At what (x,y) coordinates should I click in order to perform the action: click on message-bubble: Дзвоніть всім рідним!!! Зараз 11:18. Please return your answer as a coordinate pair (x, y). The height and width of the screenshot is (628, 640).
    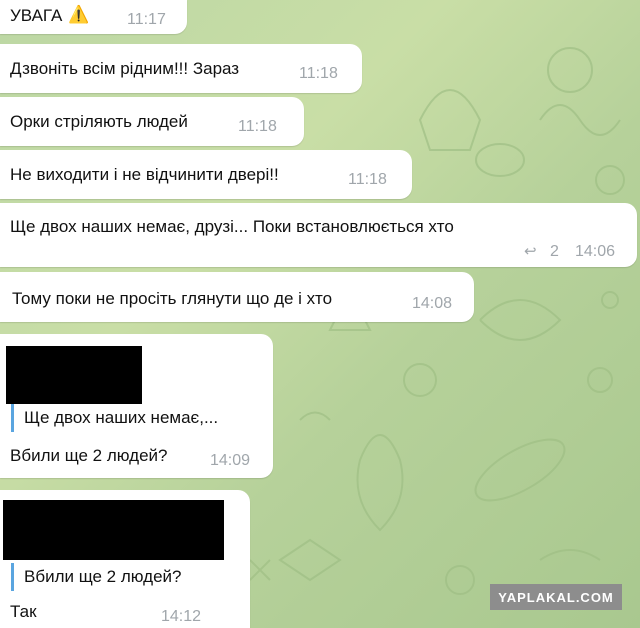
    Looking at the image, I should click on (181, 68).